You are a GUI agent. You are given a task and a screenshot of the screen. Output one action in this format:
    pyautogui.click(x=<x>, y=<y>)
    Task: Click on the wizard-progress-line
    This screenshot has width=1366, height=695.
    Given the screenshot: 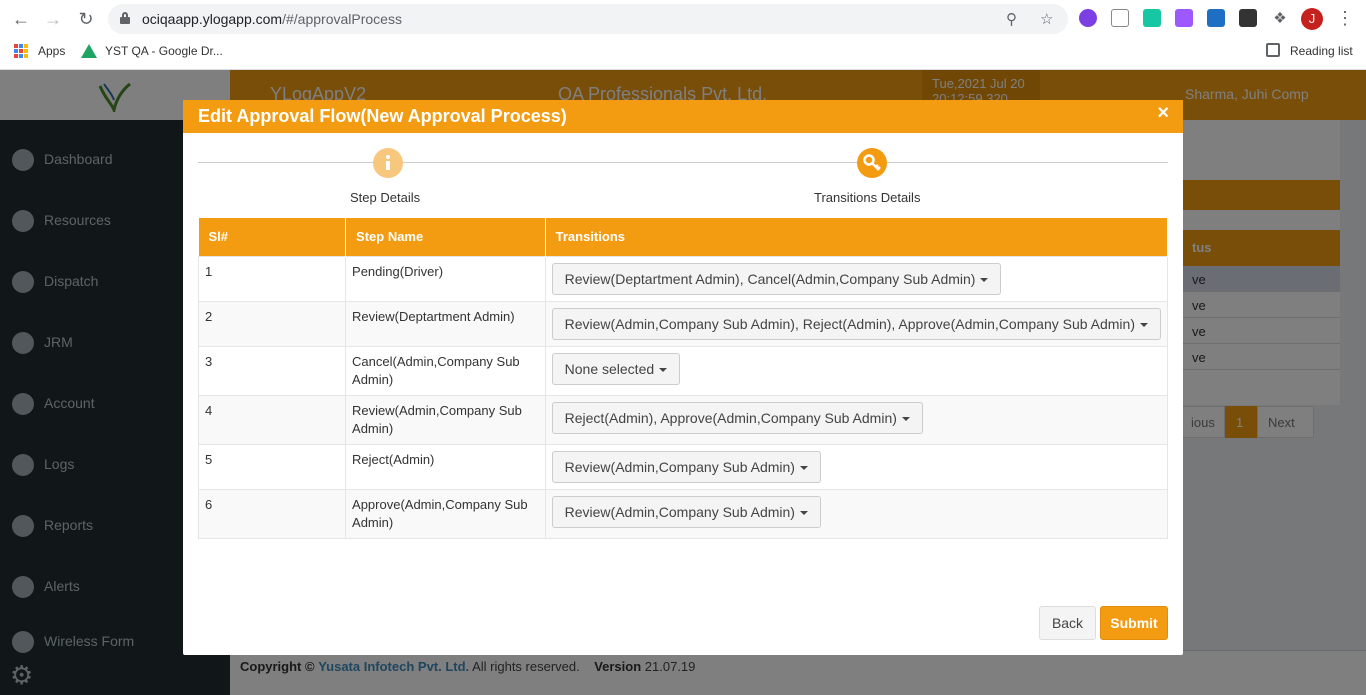 What is the action you would take?
    pyautogui.click(x=683, y=162)
    